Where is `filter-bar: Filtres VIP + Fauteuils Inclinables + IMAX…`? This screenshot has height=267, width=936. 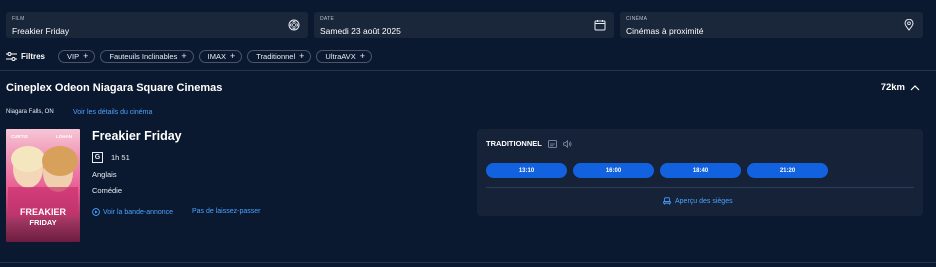
filter-bar: Filtres VIP + Fauteuils Inclinables + IMAX… is located at coordinates (189, 56).